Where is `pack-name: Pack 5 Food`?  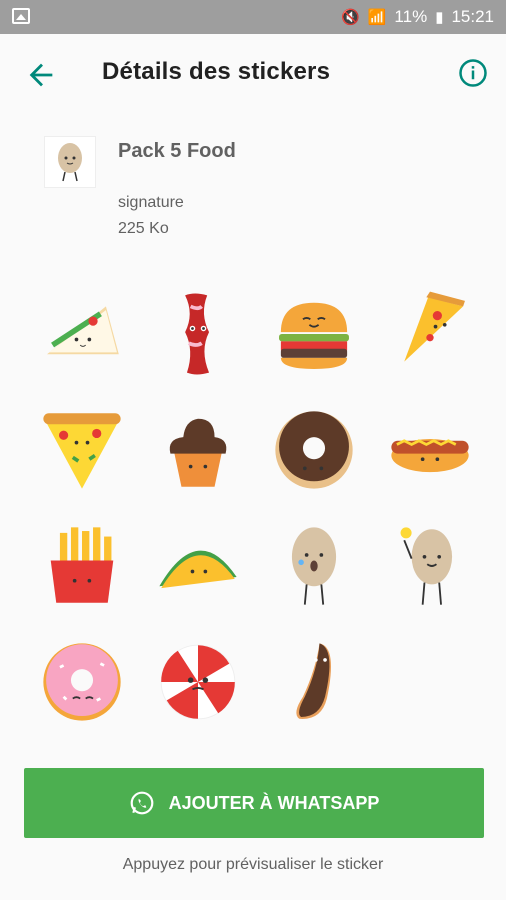 pack-name: Pack 5 Food is located at coordinates (177, 151).